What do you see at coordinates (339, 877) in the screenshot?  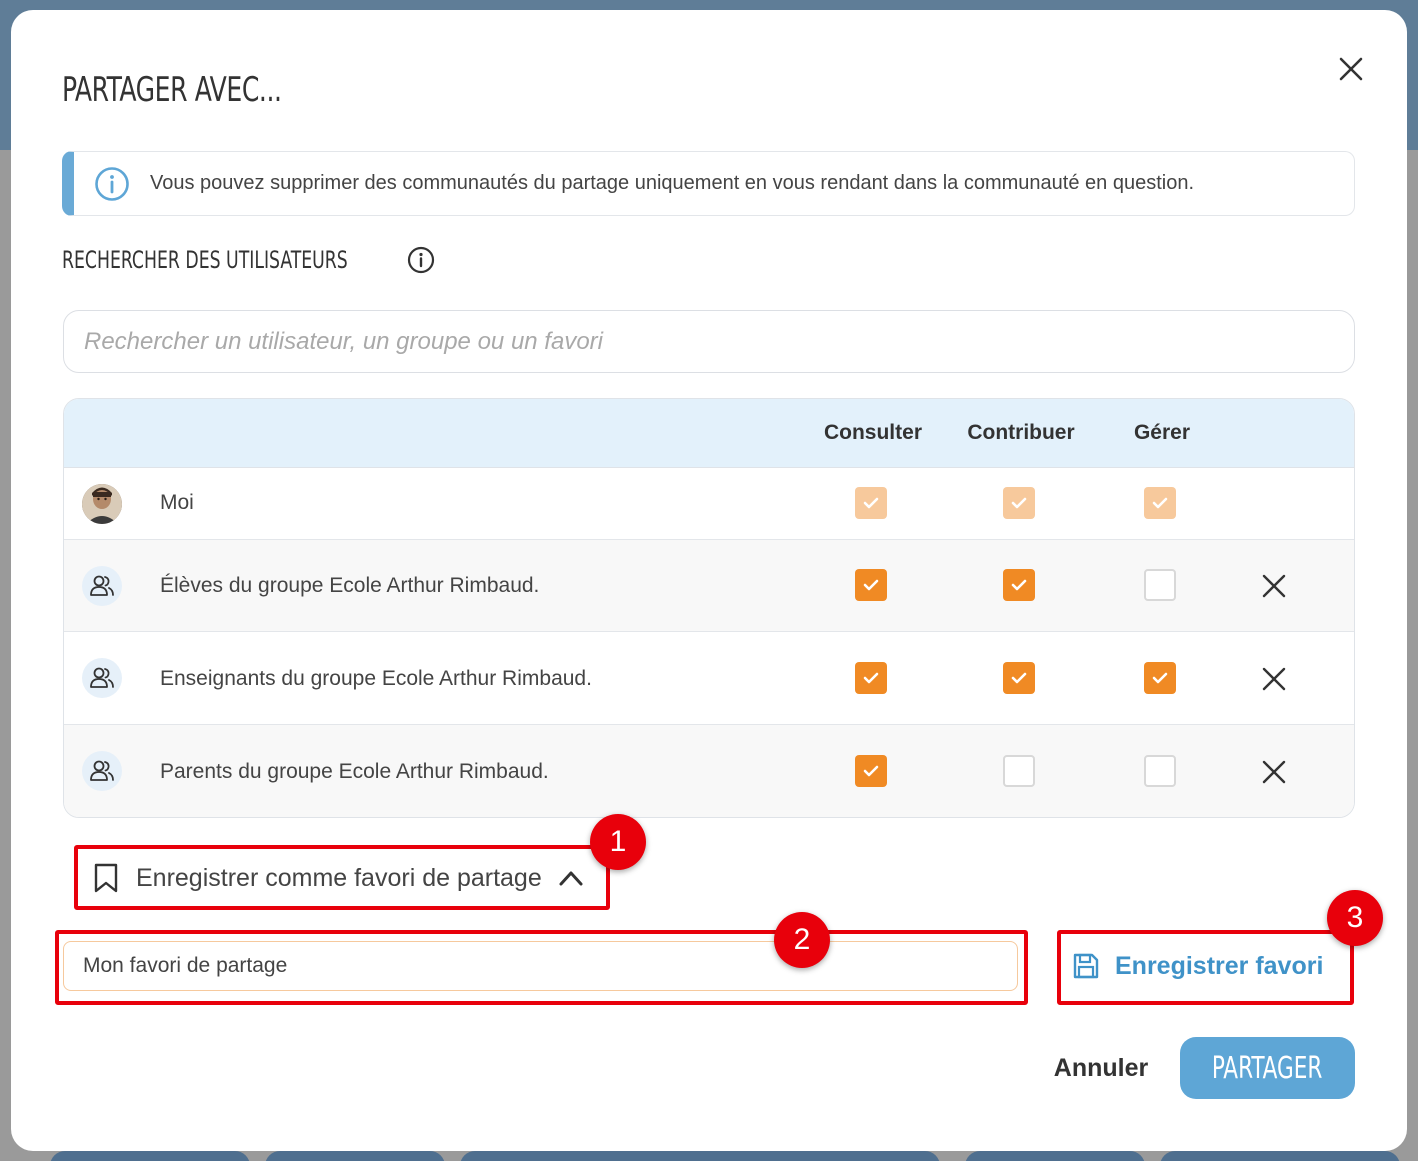 I see `save-as-favorite-label: Enregistrer comme favori de partage` at bounding box center [339, 877].